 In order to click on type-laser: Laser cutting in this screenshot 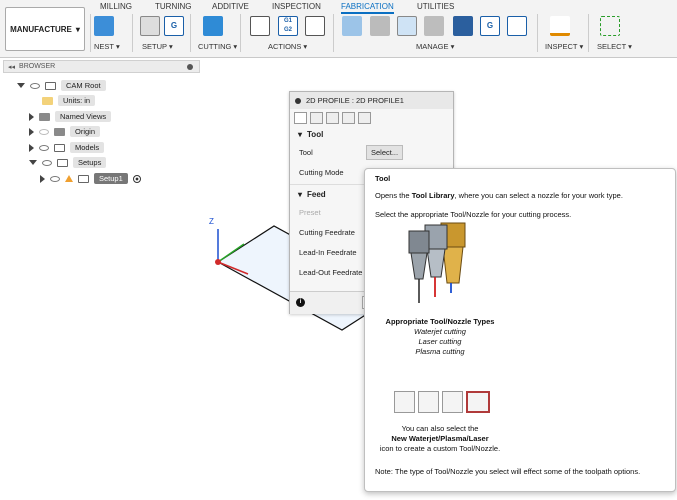, I will do `click(440, 341)`.